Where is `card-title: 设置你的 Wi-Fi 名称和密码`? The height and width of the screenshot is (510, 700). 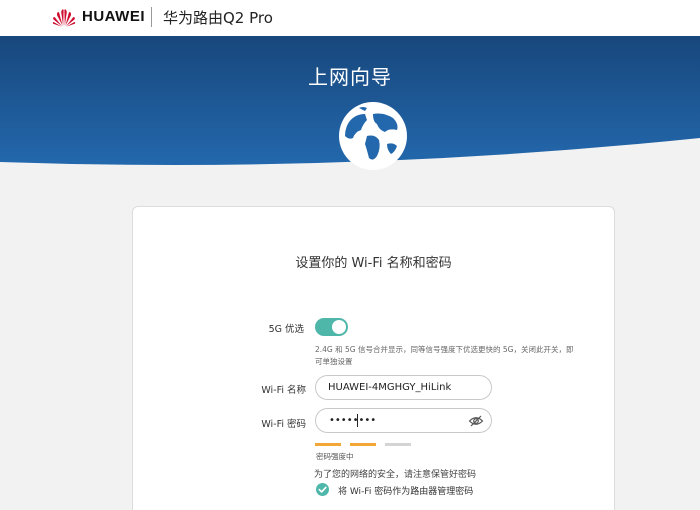 card-title: 设置你的 Wi-Fi 名称和密码 is located at coordinates (373, 263).